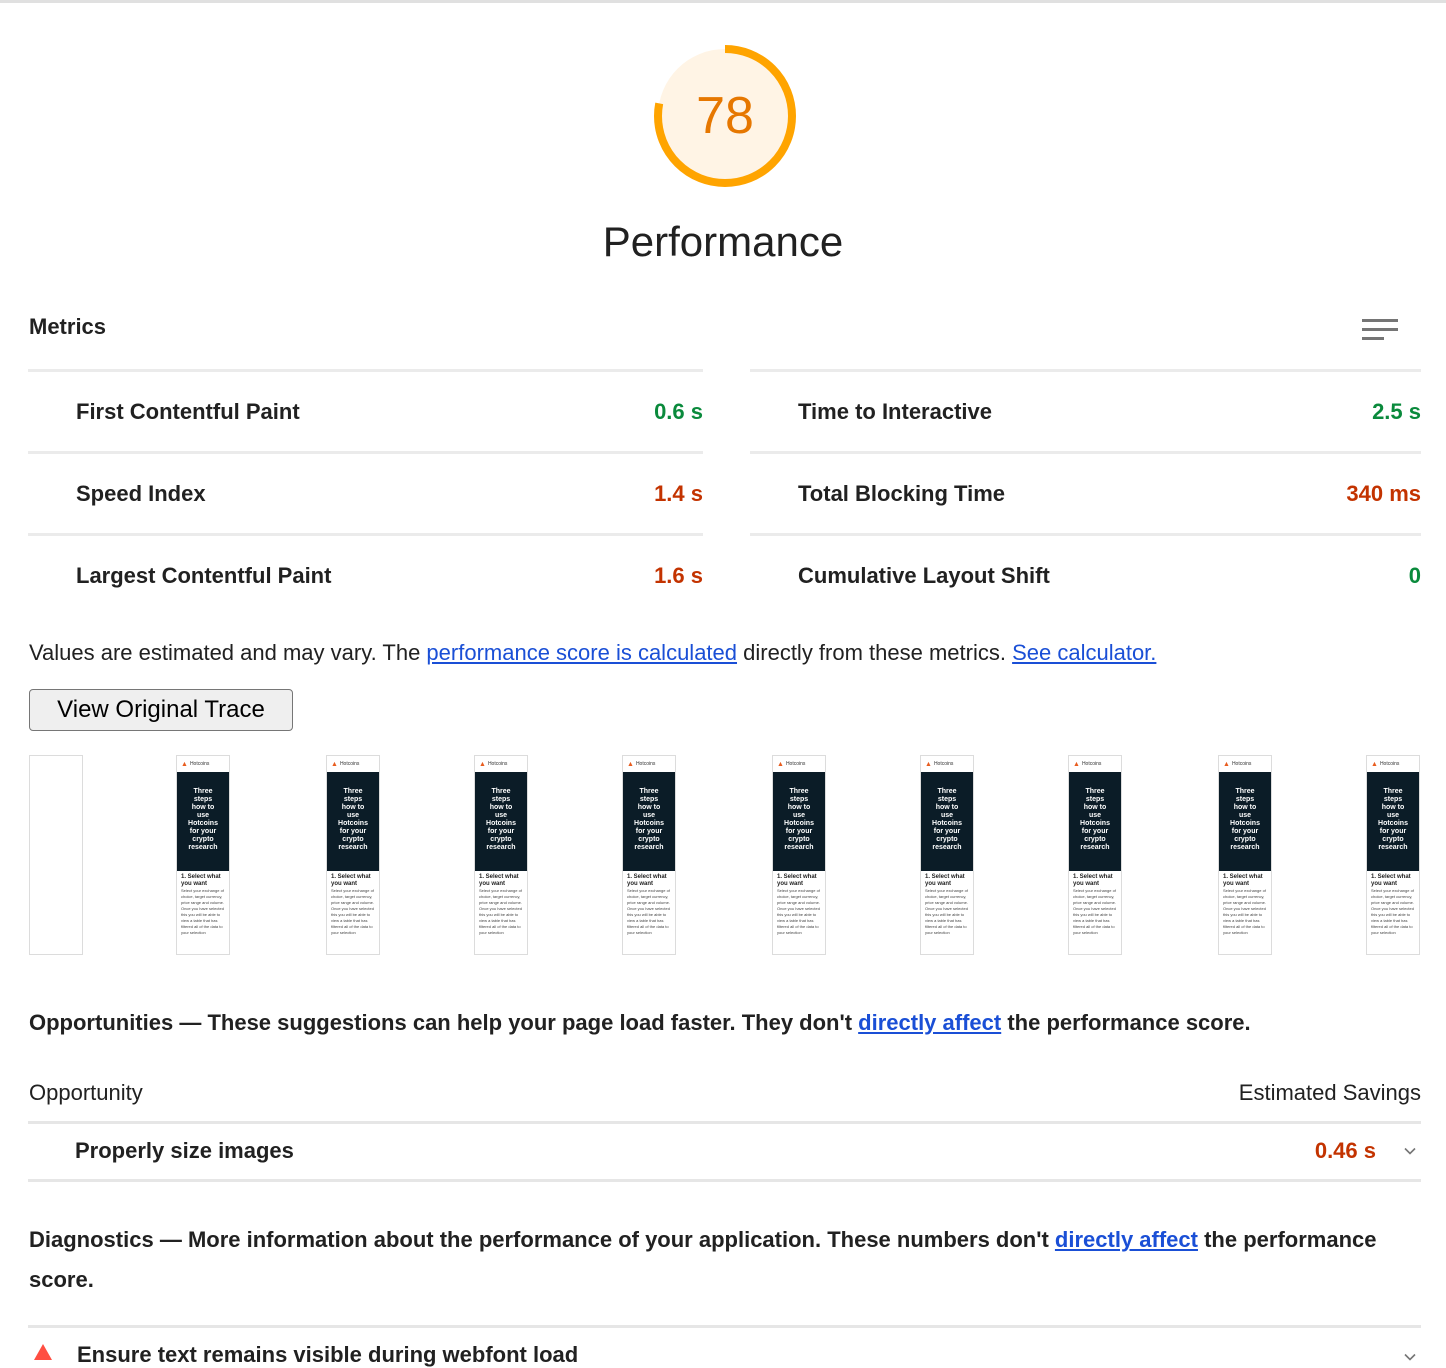  What do you see at coordinates (1345, 1150) in the screenshot?
I see `audit-savings: 0.46 s` at bounding box center [1345, 1150].